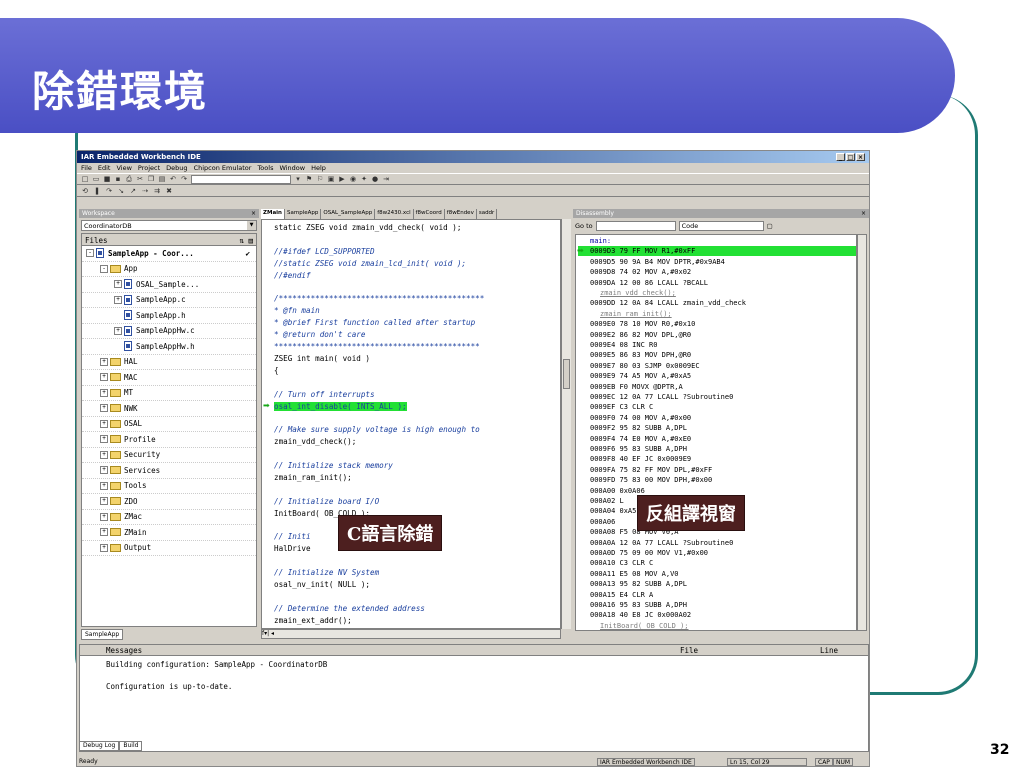 The width and height of the screenshot is (1024, 768). I want to click on open-icon: ▭, so click(96, 179).